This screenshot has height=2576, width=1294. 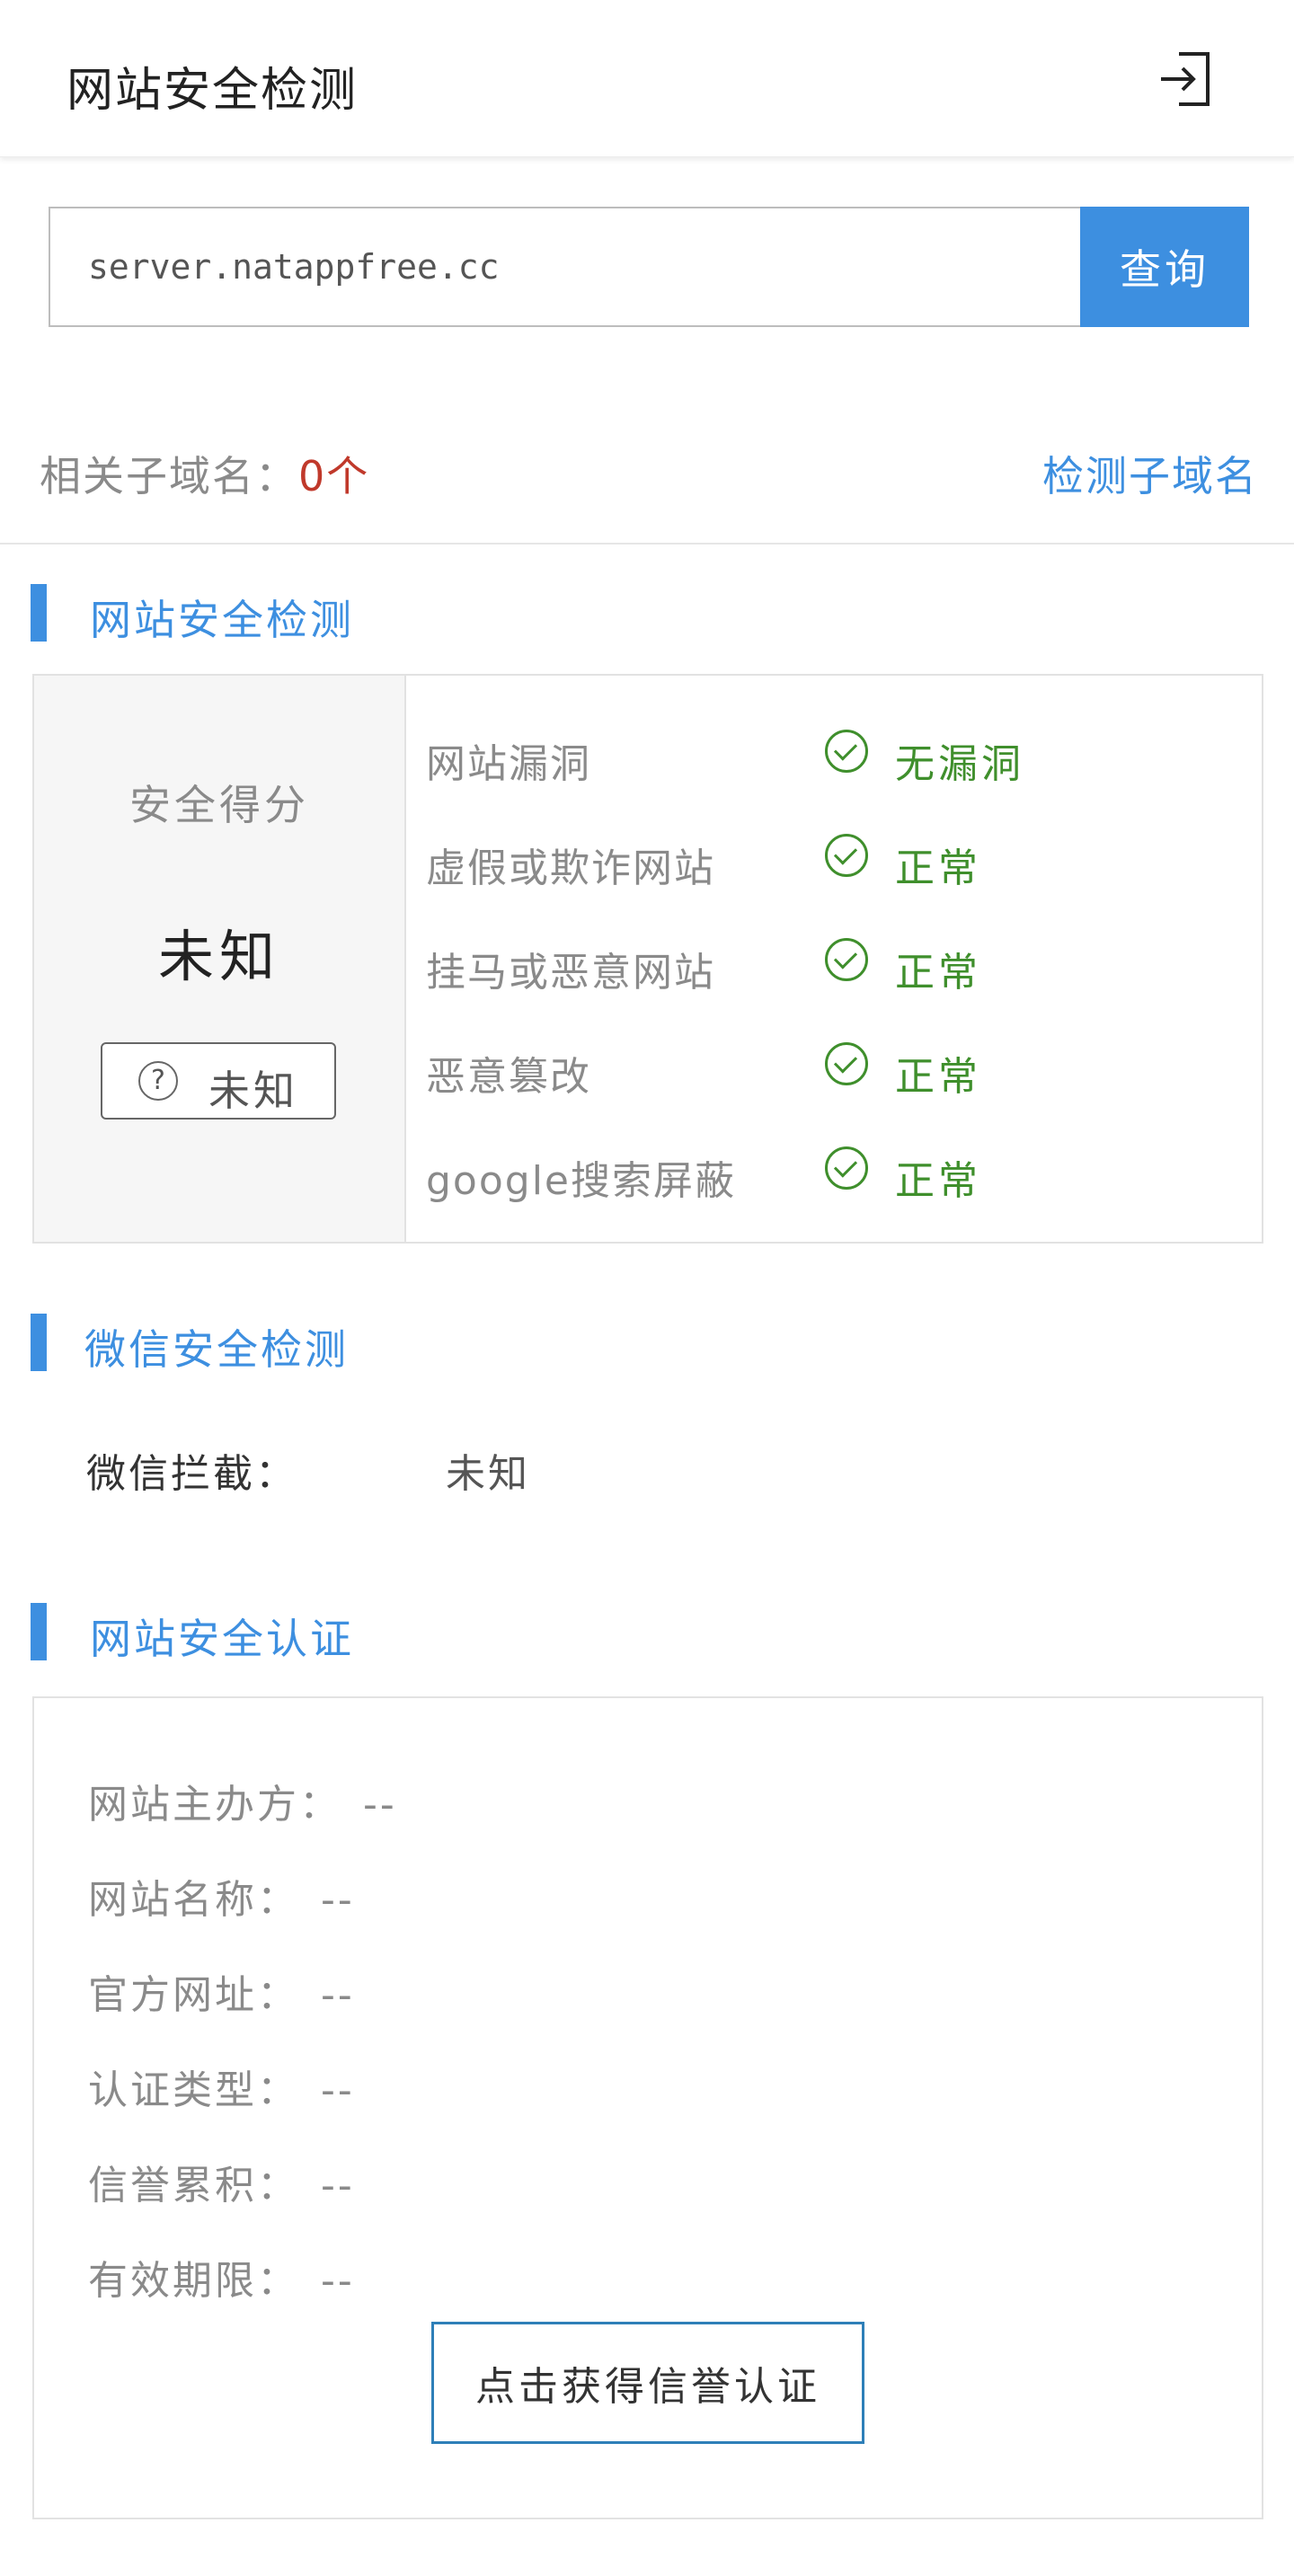 I want to click on section-title-text: 微信安全检测, so click(x=216, y=1350).